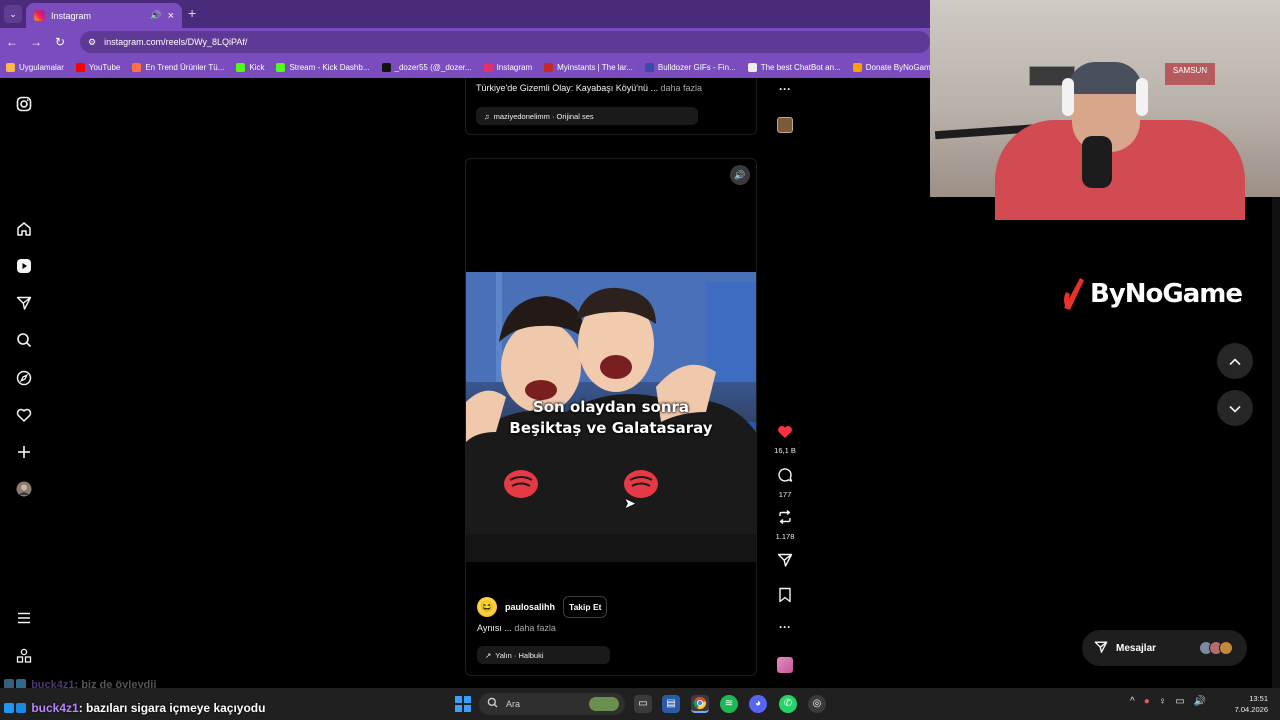  What do you see at coordinates (785, 494) in the screenshot?
I see `comment-count: 177` at bounding box center [785, 494].